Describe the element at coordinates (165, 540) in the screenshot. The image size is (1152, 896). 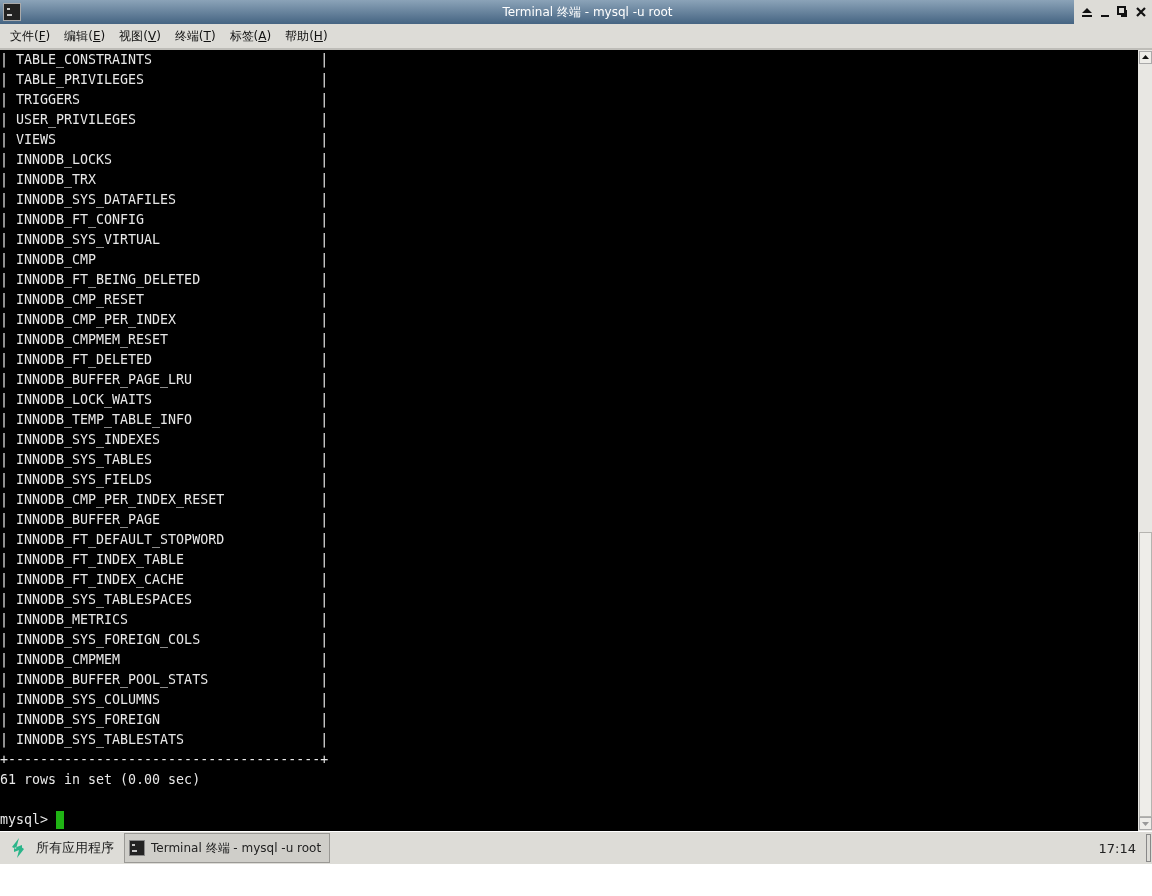
I see `terminal-line: | INNODB_FT_DEFAULT_STOPWORD |` at that location.